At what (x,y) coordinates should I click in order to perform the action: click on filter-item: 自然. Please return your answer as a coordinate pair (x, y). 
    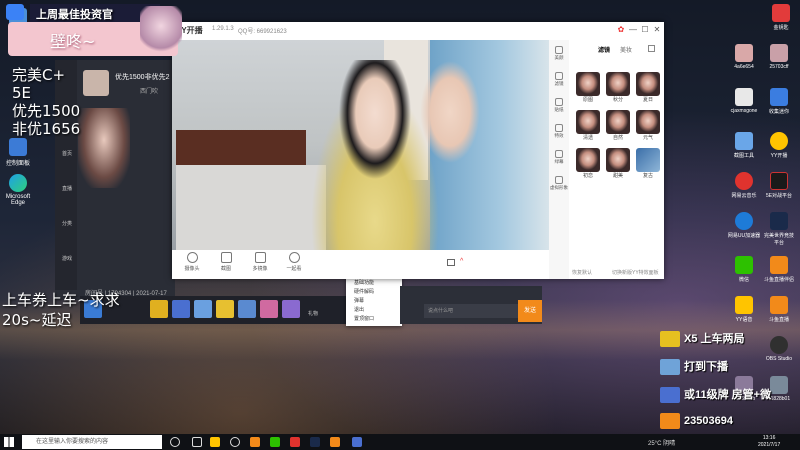
    Looking at the image, I should click on (618, 125).